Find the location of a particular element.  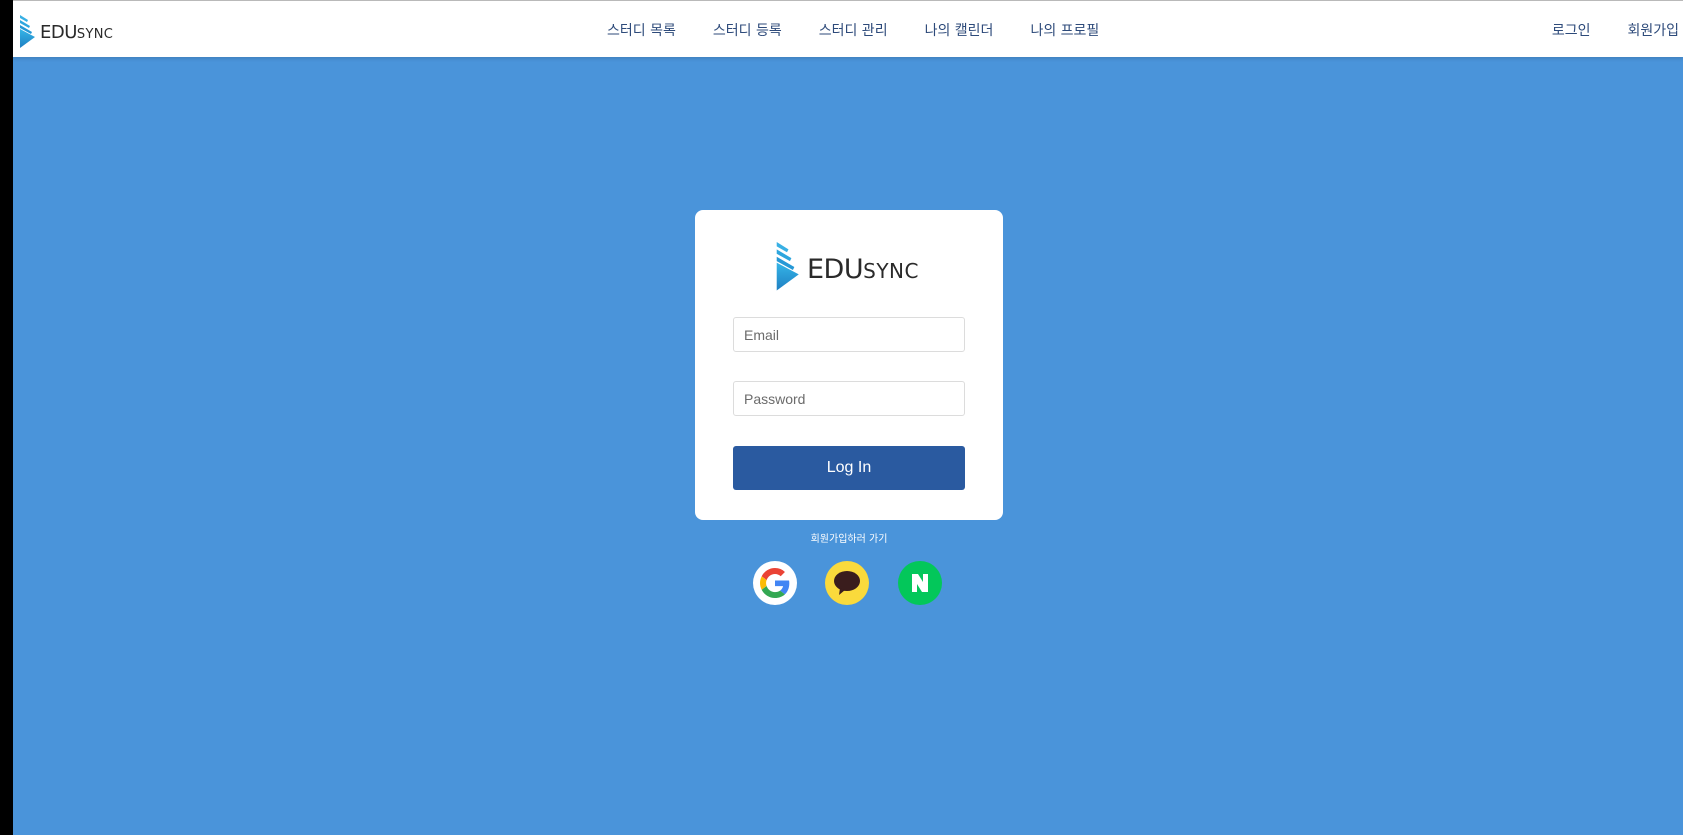

naver-login-button is located at coordinates (920, 583).